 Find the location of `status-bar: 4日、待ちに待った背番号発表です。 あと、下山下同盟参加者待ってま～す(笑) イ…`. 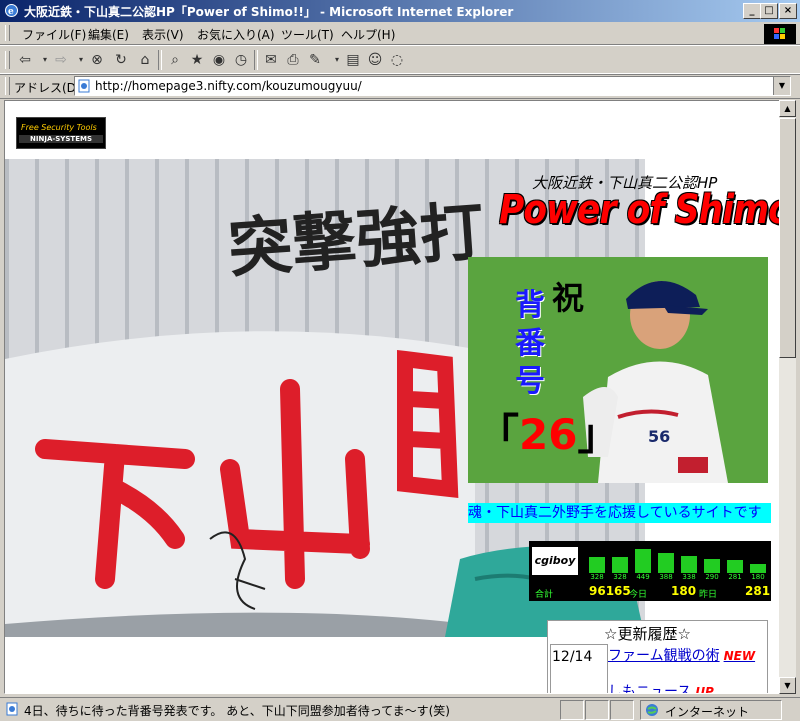

status-bar: 4日、待ちに待った背番号発表です。 あと、下山下同盟参加者待ってま～す(笑) イ… is located at coordinates (400, 709).